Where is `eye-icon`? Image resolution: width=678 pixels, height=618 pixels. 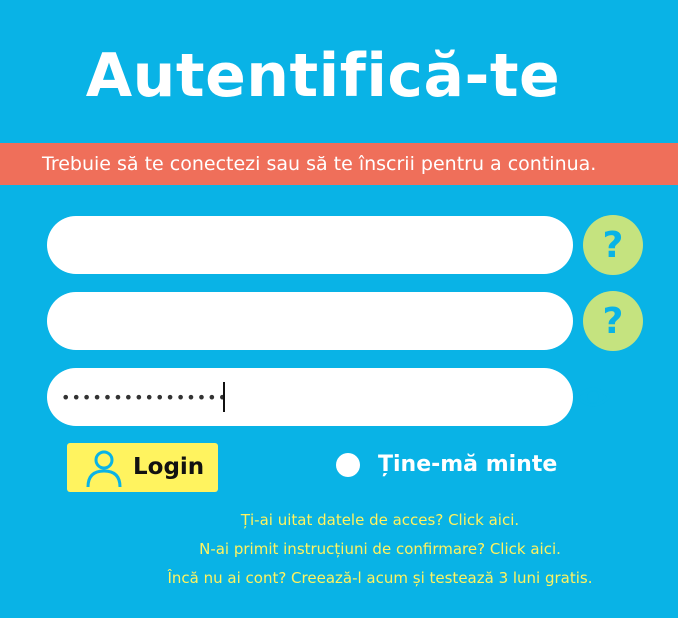
eye-icon is located at coordinates (593, 397).